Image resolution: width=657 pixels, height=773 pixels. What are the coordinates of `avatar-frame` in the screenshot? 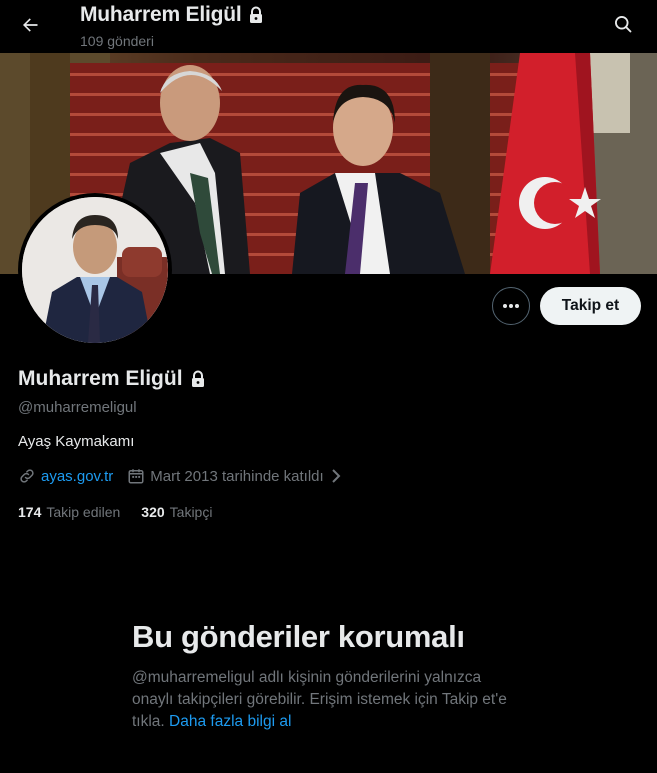 It's located at (95, 270).